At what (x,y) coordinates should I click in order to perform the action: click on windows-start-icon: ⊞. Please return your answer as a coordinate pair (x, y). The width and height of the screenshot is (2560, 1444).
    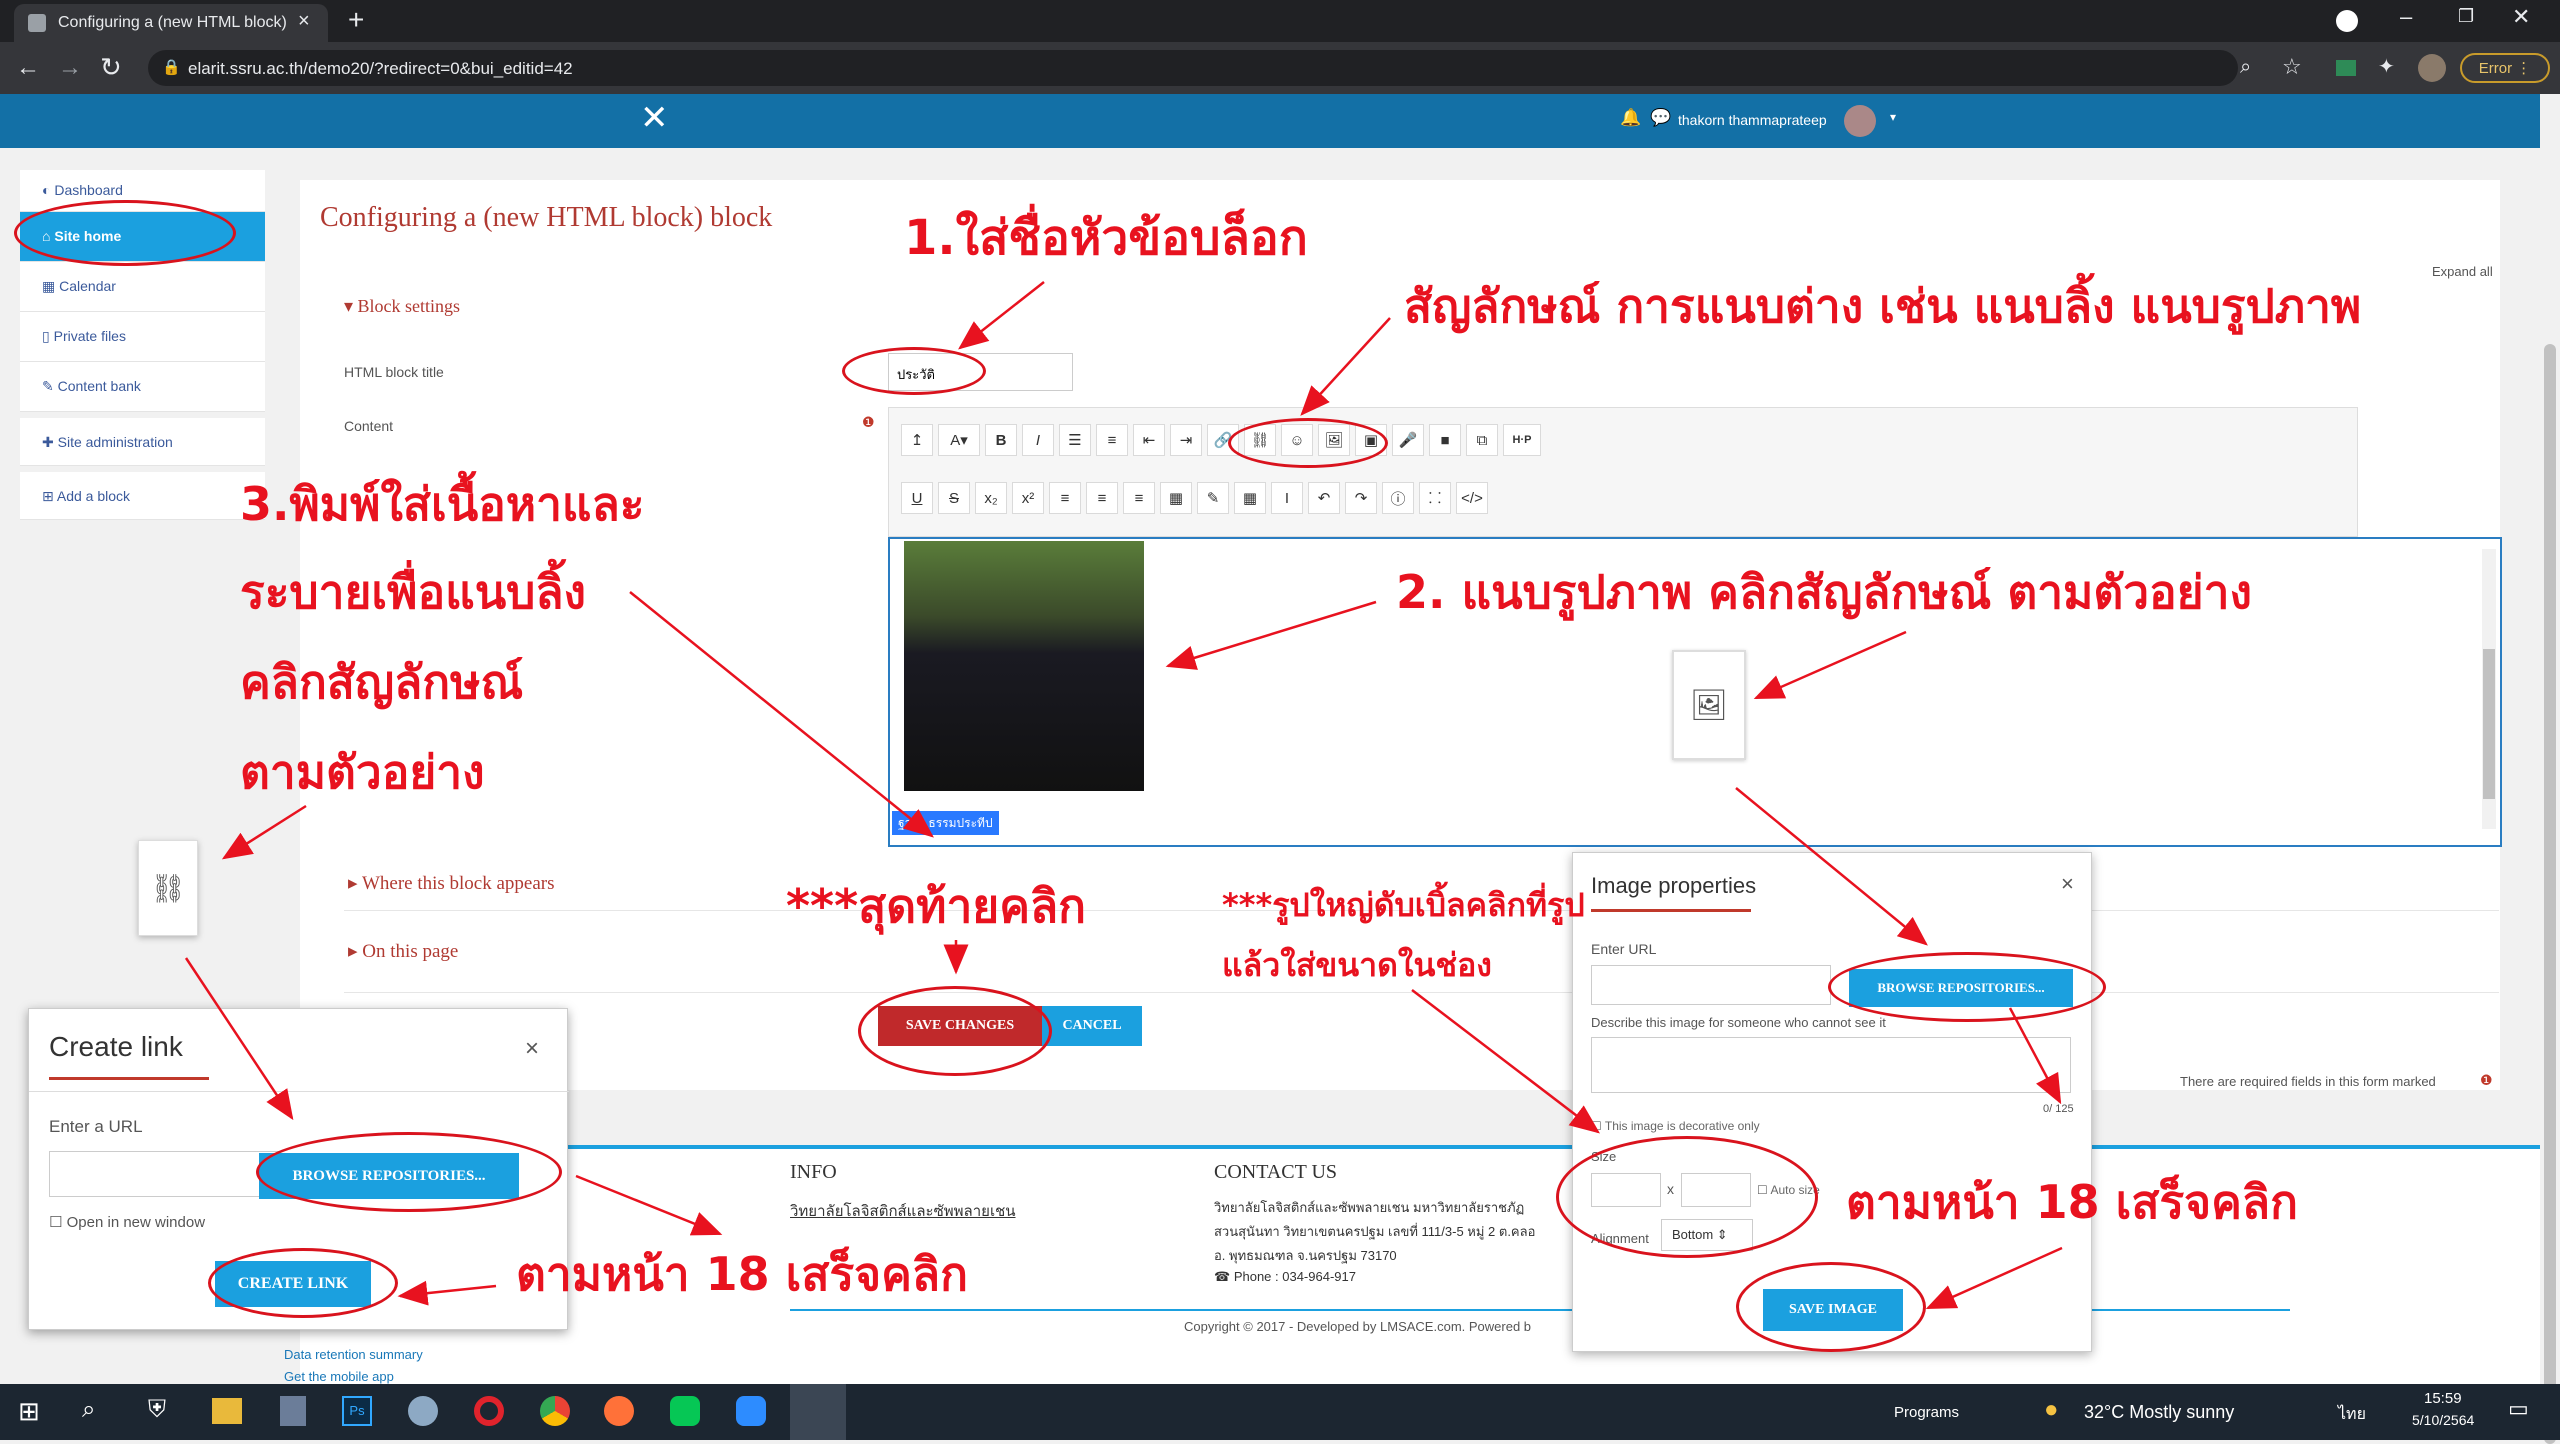
    Looking at the image, I should click on (29, 1411).